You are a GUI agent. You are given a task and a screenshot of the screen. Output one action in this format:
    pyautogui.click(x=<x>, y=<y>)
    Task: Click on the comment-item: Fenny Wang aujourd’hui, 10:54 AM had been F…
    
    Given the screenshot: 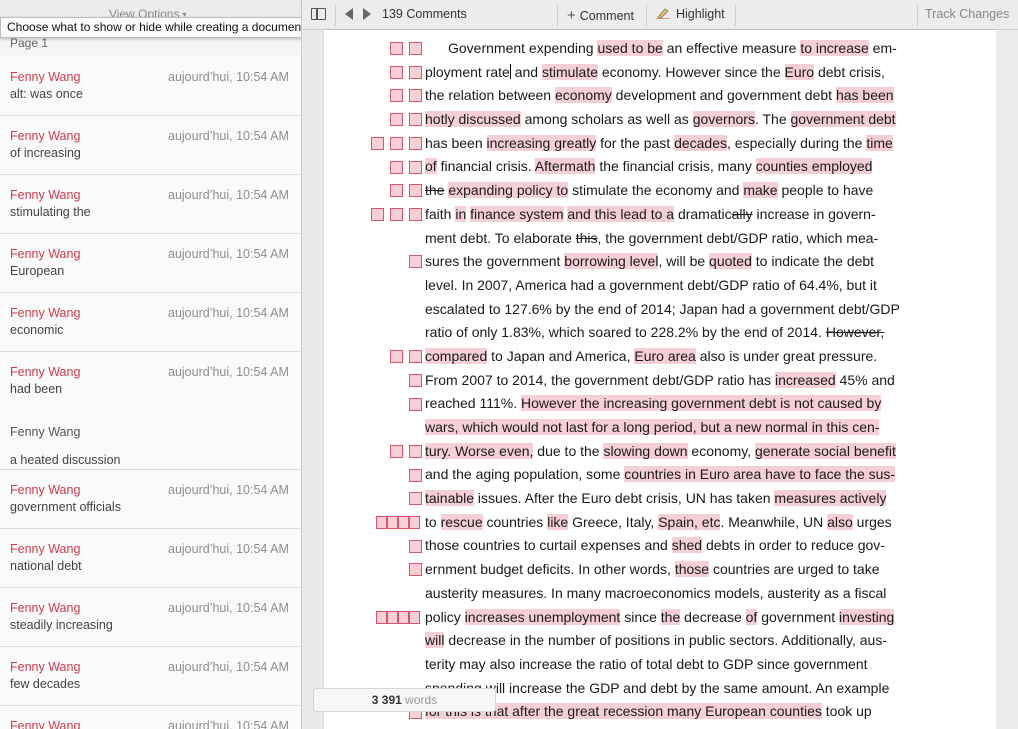 What is the action you would take?
    pyautogui.click(x=150, y=411)
    